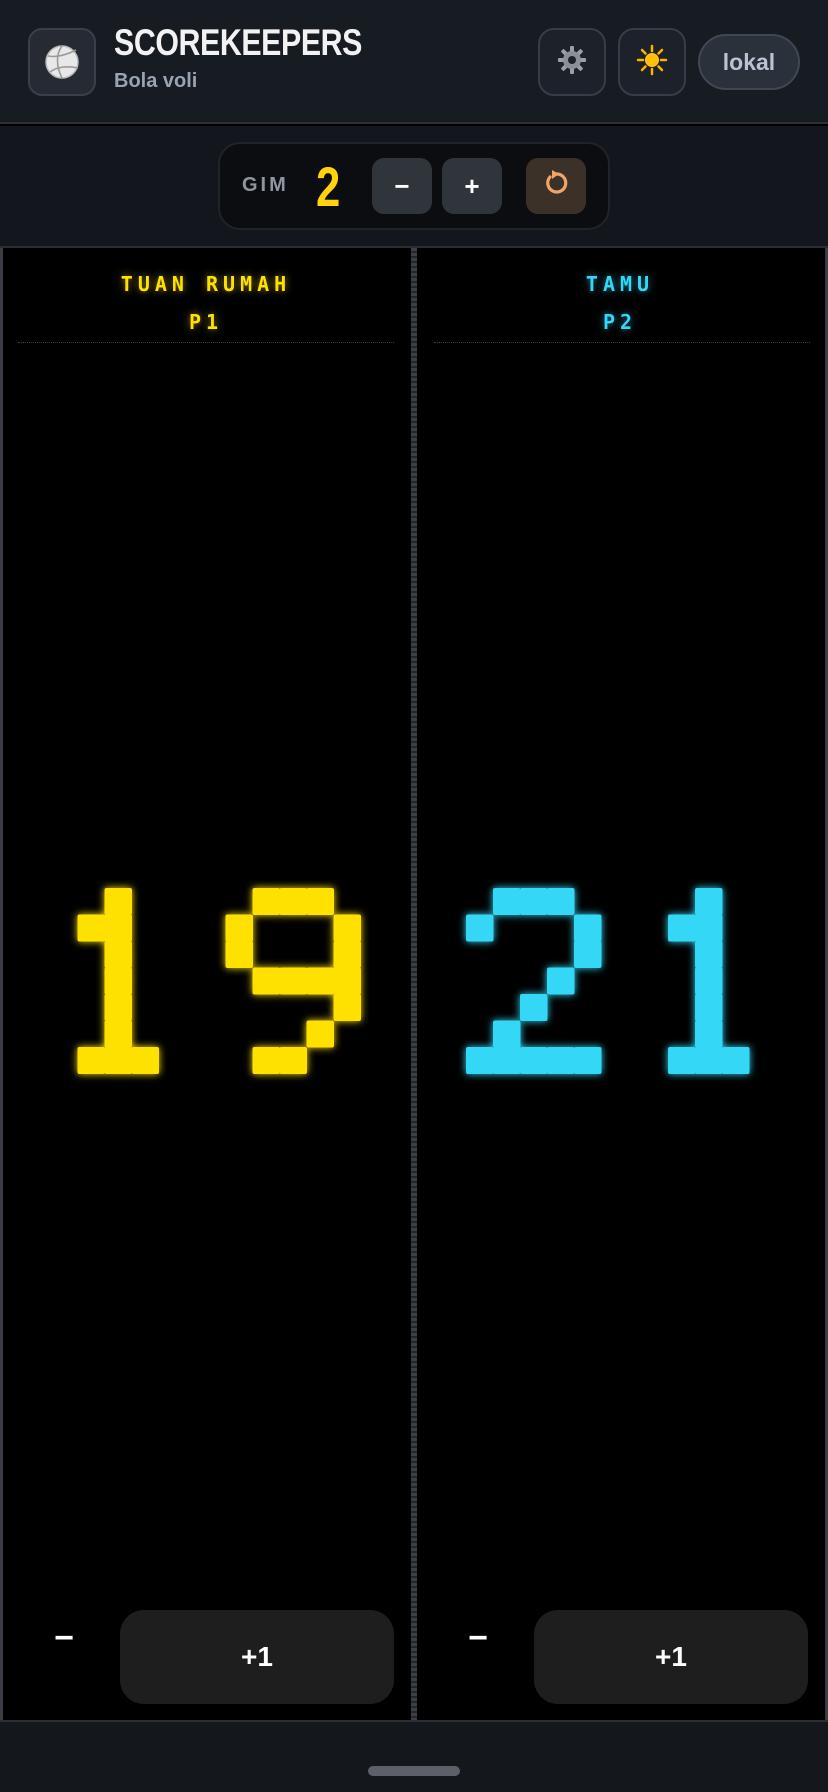 This screenshot has height=1792, width=828. I want to click on bottom-bar, so click(414, 1757).